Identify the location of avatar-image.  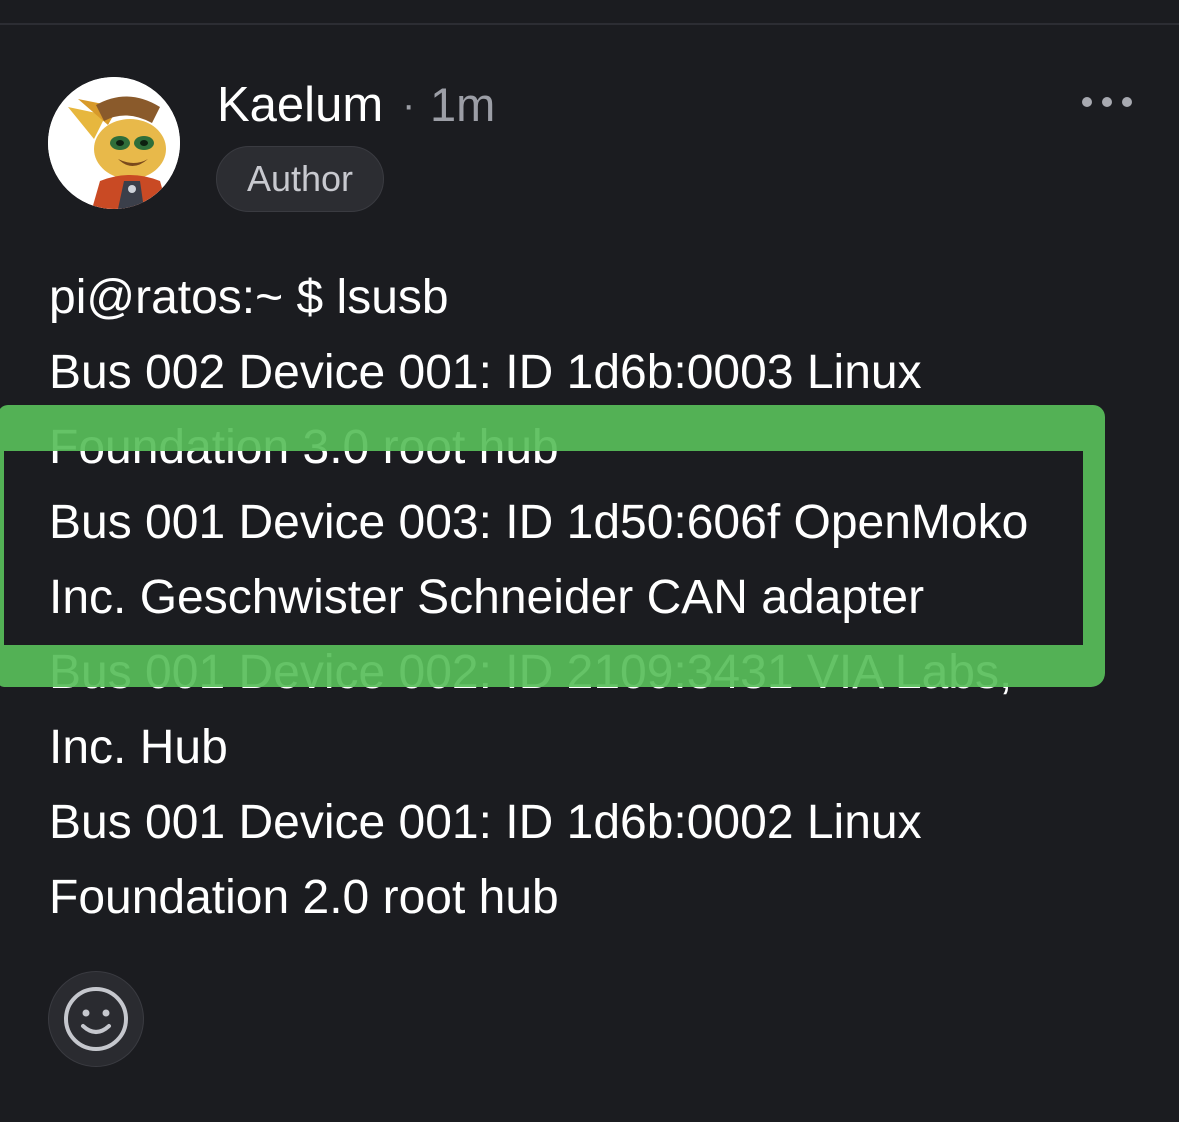
(114, 143).